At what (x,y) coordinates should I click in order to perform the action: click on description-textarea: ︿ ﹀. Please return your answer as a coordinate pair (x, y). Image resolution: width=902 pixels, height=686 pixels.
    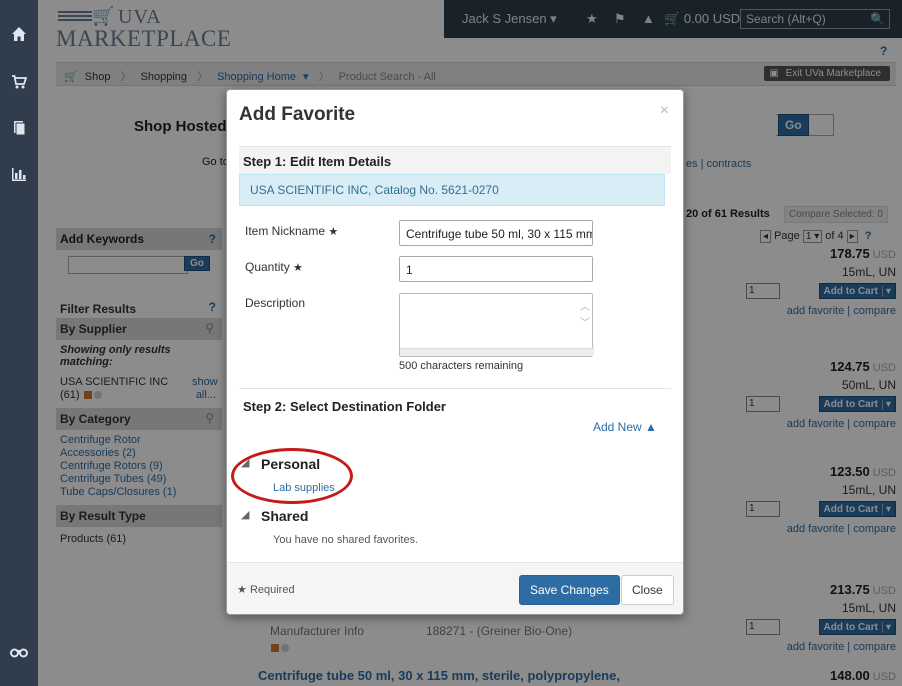
    Looking at the image, I should click on (496, 325).